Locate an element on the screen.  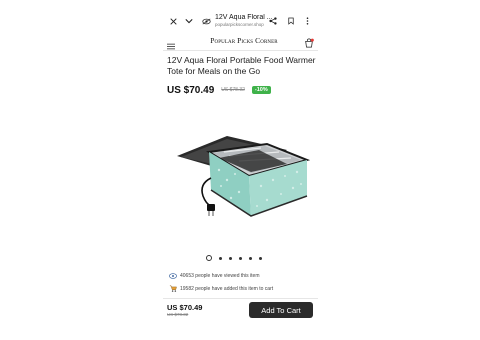
site-header: Popular Picks Corner is located at coordinates (240, 42).